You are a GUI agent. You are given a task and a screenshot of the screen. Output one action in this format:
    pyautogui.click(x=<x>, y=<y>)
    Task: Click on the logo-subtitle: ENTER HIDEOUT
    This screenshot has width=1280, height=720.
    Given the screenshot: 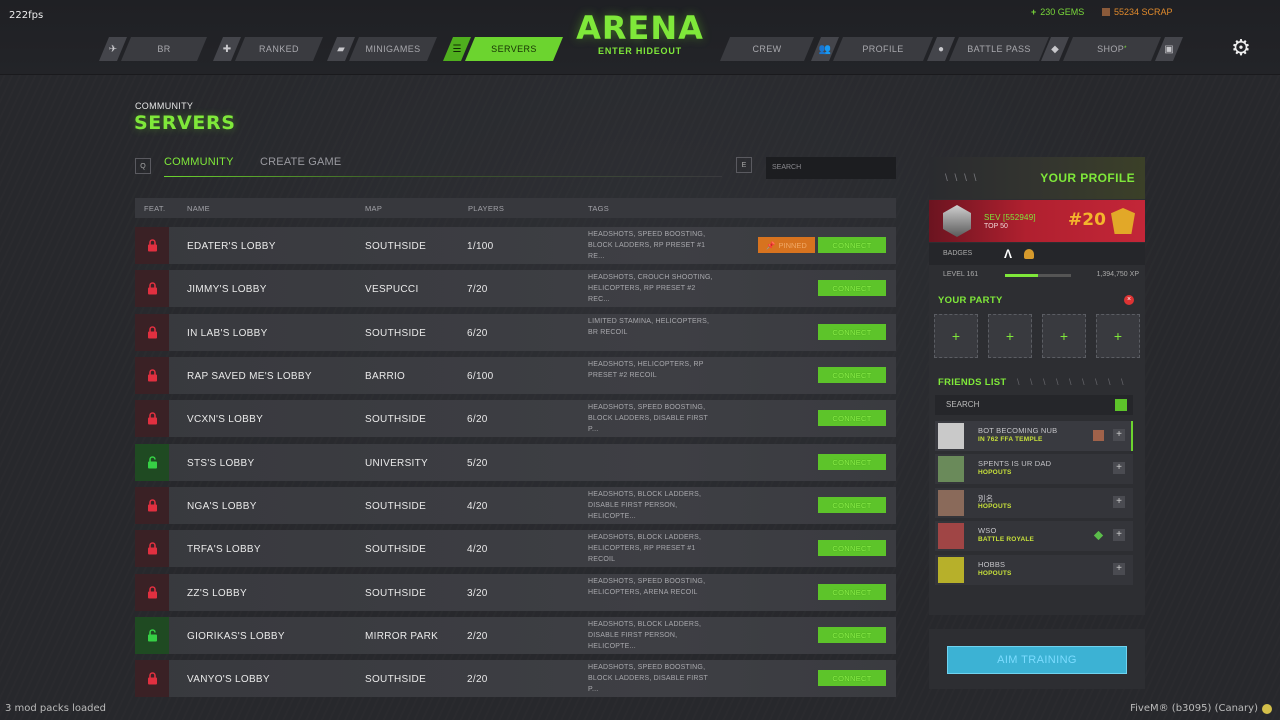 What is the action you would take?
    pyautogui.click(x=640, y=51)
    